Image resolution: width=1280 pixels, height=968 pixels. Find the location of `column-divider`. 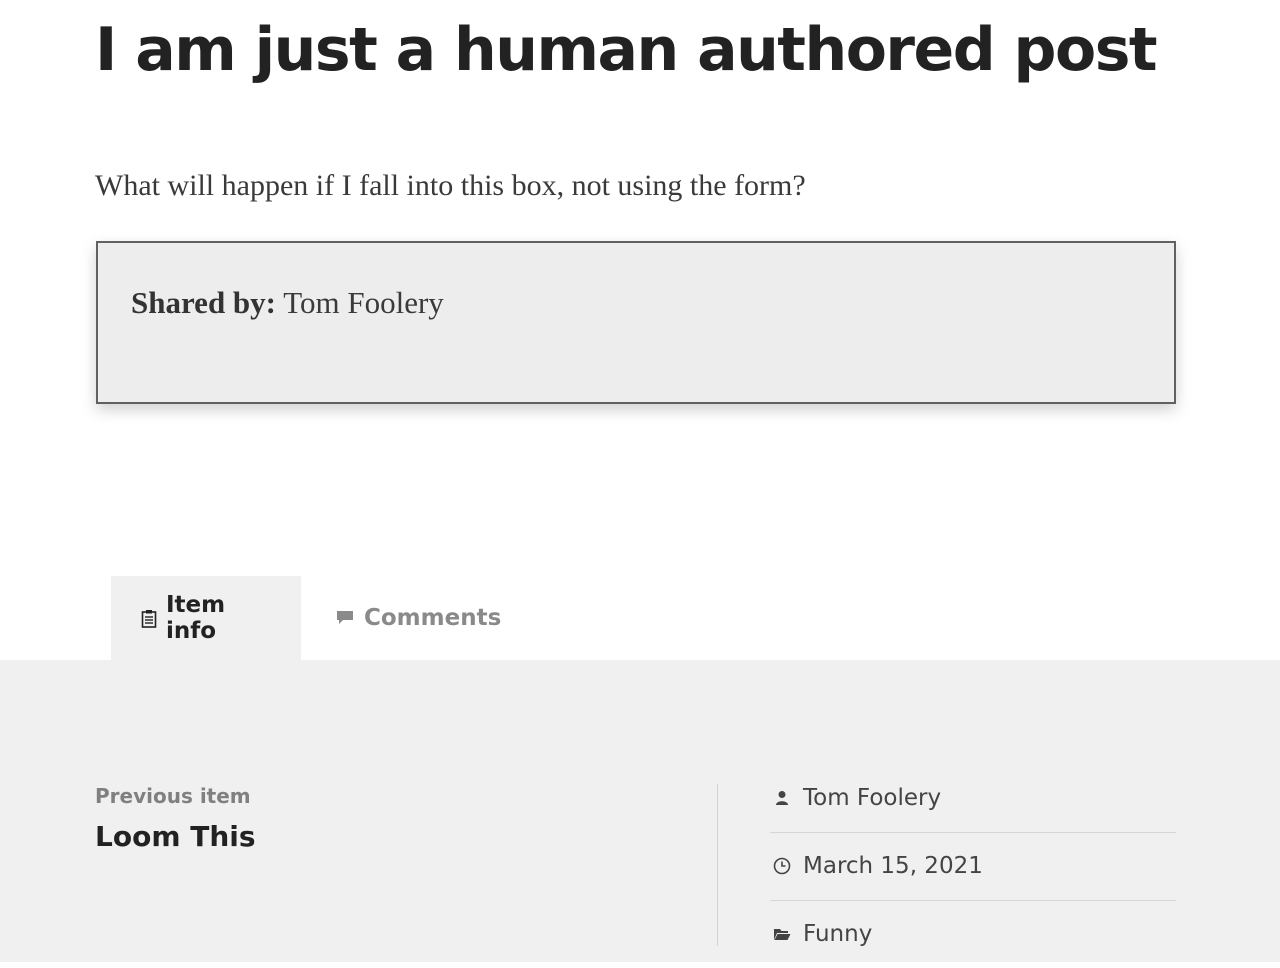

column-divider is located at coordinates (717, 865).